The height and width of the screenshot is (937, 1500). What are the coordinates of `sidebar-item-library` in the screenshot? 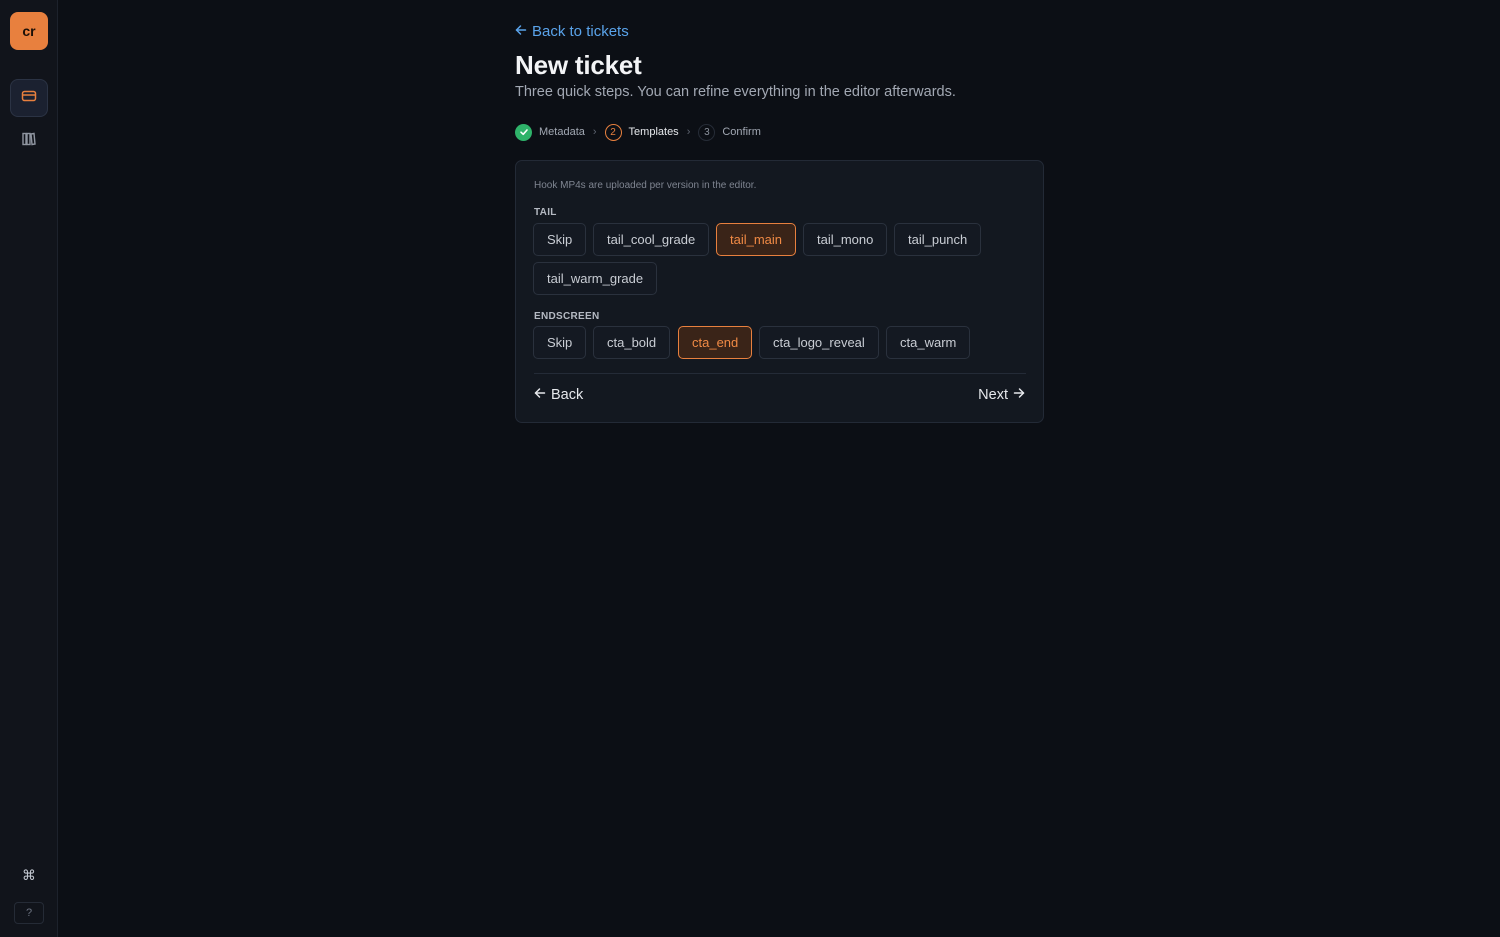 It's located at (29, 141).